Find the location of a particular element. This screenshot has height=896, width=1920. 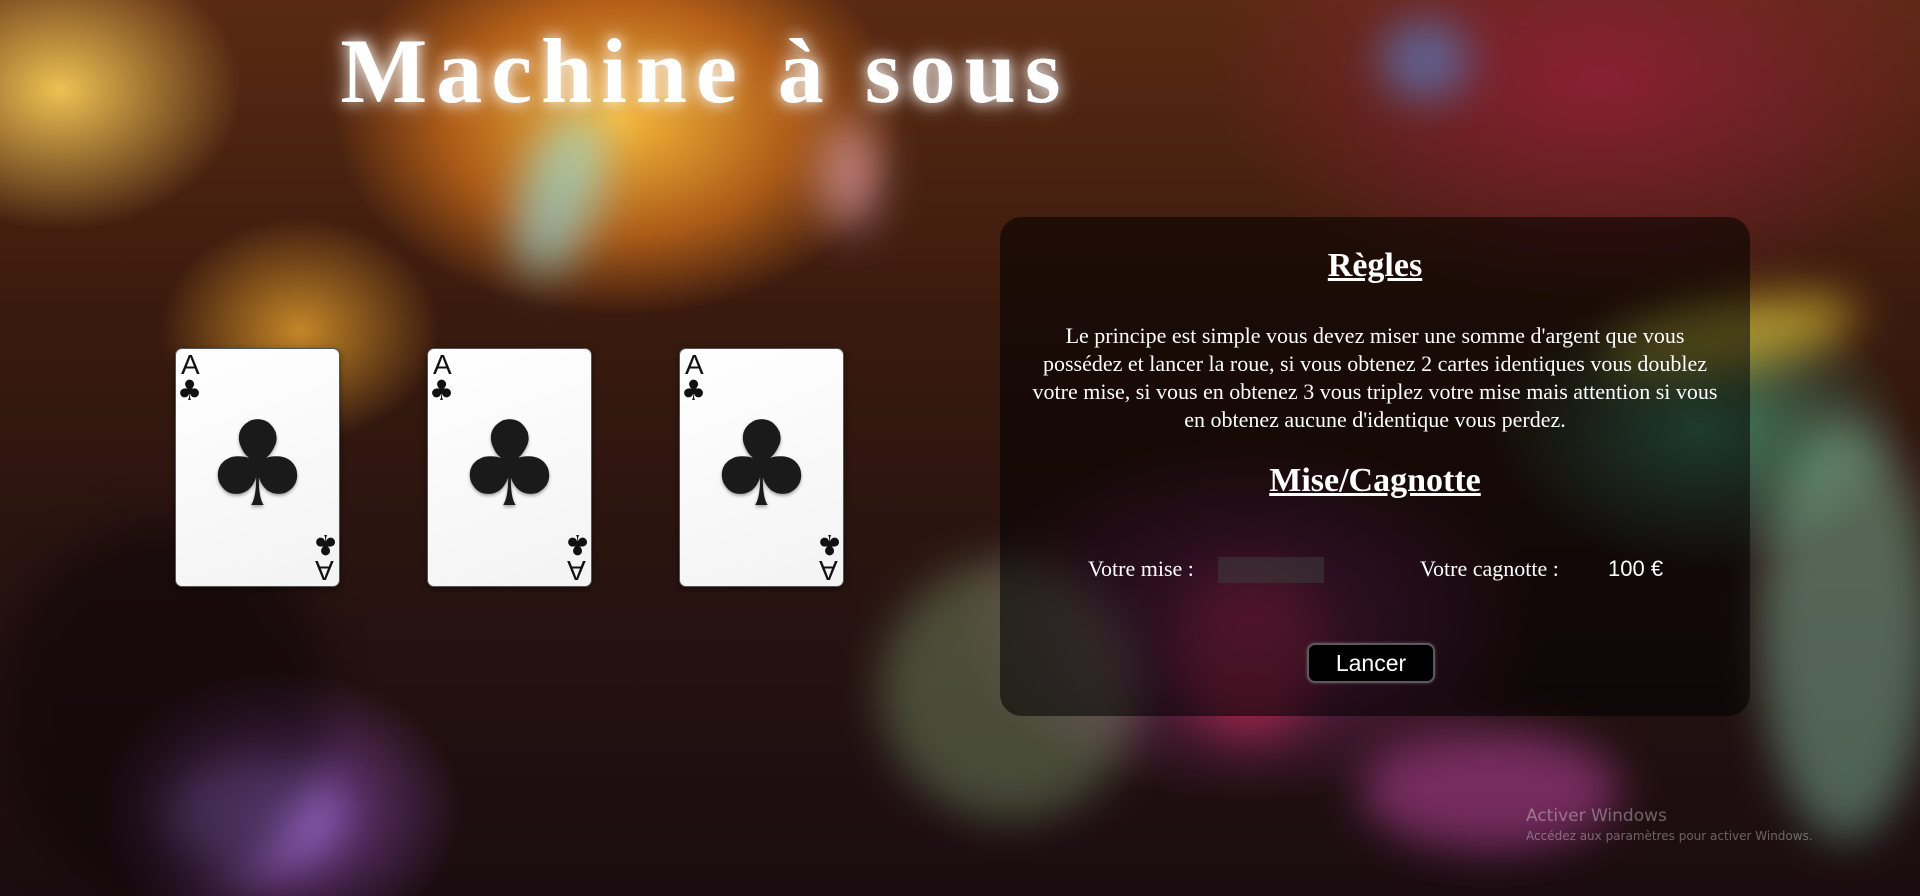

page-title: Machine à sous is located at coordinates (705, 71).